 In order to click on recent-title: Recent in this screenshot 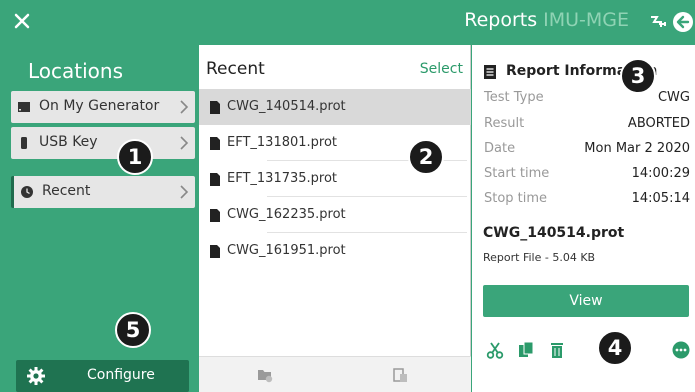, I will do `click(235, 69)`.